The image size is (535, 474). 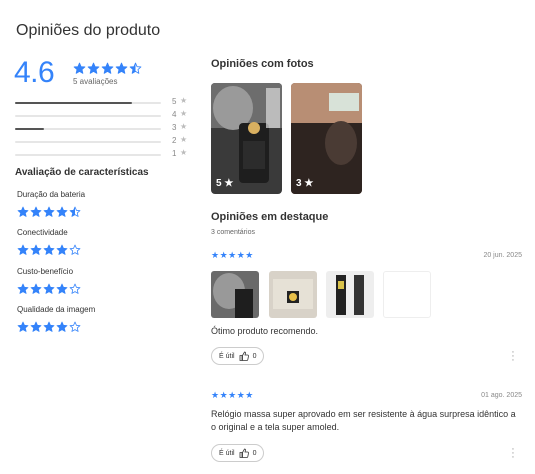 I want to click on review-date: 01 ago. 2025, so click(x=501, y=395).